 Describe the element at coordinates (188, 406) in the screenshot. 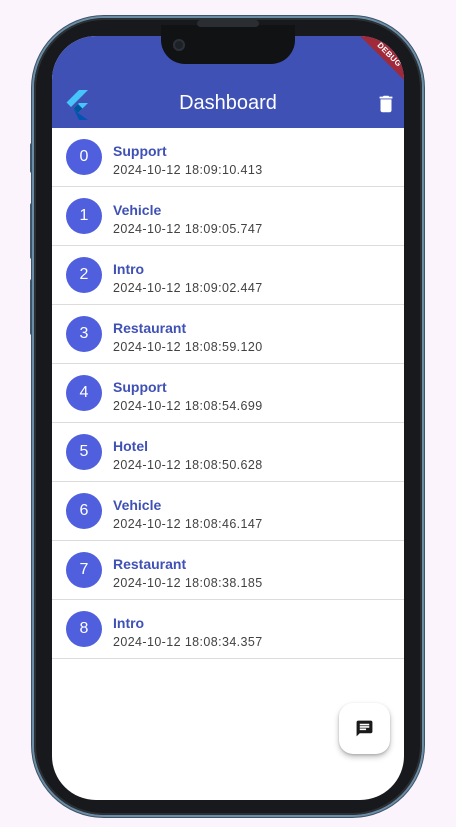

I see `item-timestamp: 2024-10-12 18:08:54.699` at that location.